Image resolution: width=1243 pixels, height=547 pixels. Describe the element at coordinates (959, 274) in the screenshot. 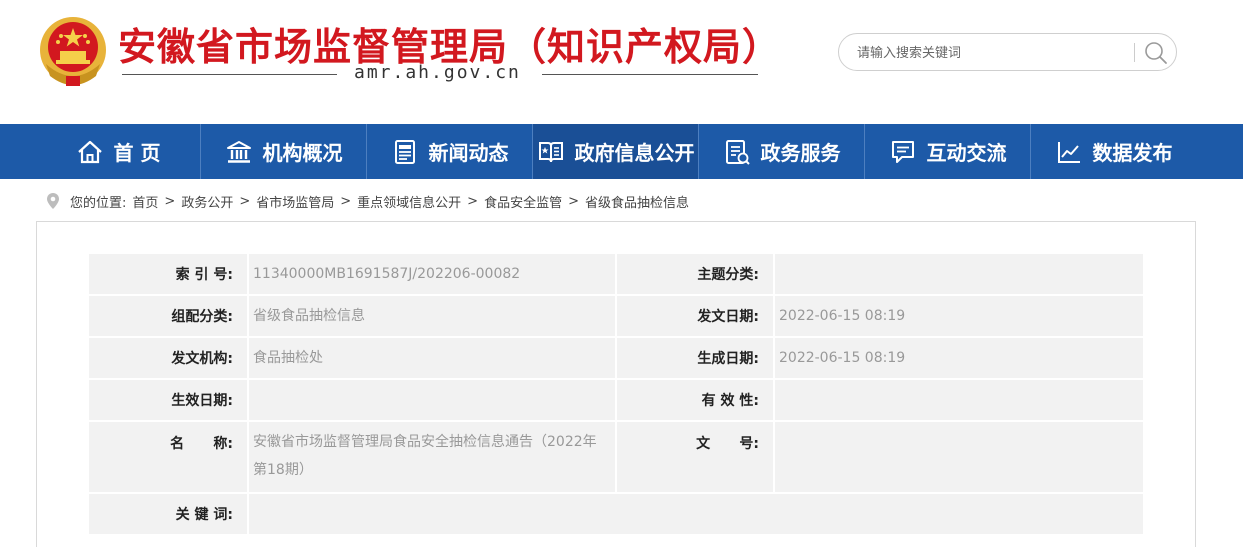

I see `topic-value` at that location.